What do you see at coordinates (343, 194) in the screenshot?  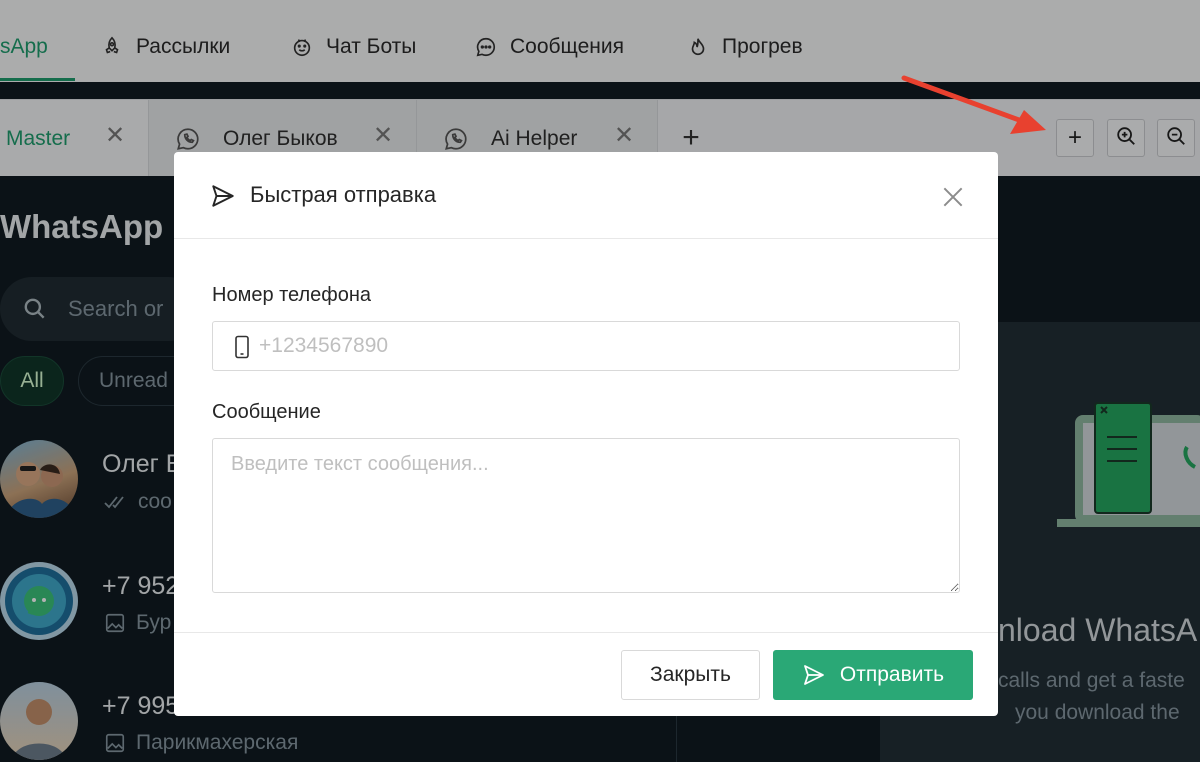 I see `dialog-title: Быстрая отправка` at bounding box center [343, 194].